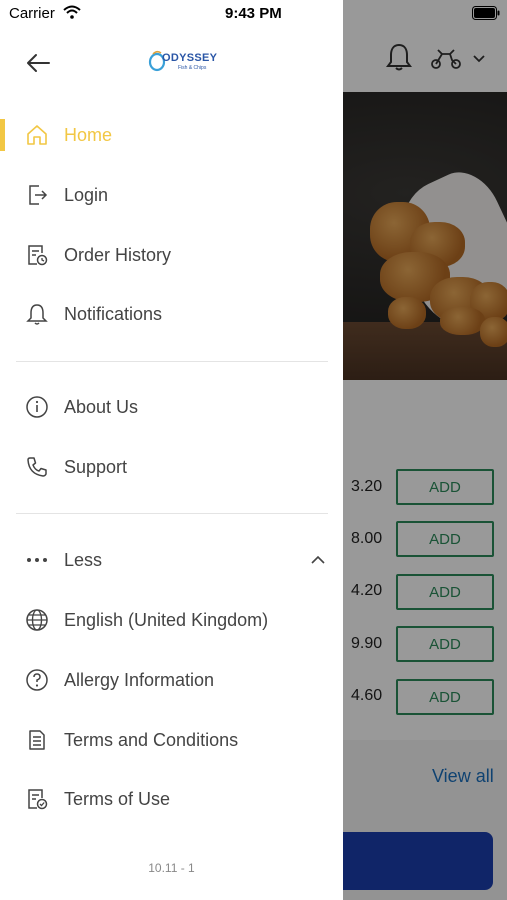 The width and height of the screenshot is (507, 900). What do you see at coordinates (37, 255) in the screenshot?
I see `order-history-icon` at bounding box center [37, 255].